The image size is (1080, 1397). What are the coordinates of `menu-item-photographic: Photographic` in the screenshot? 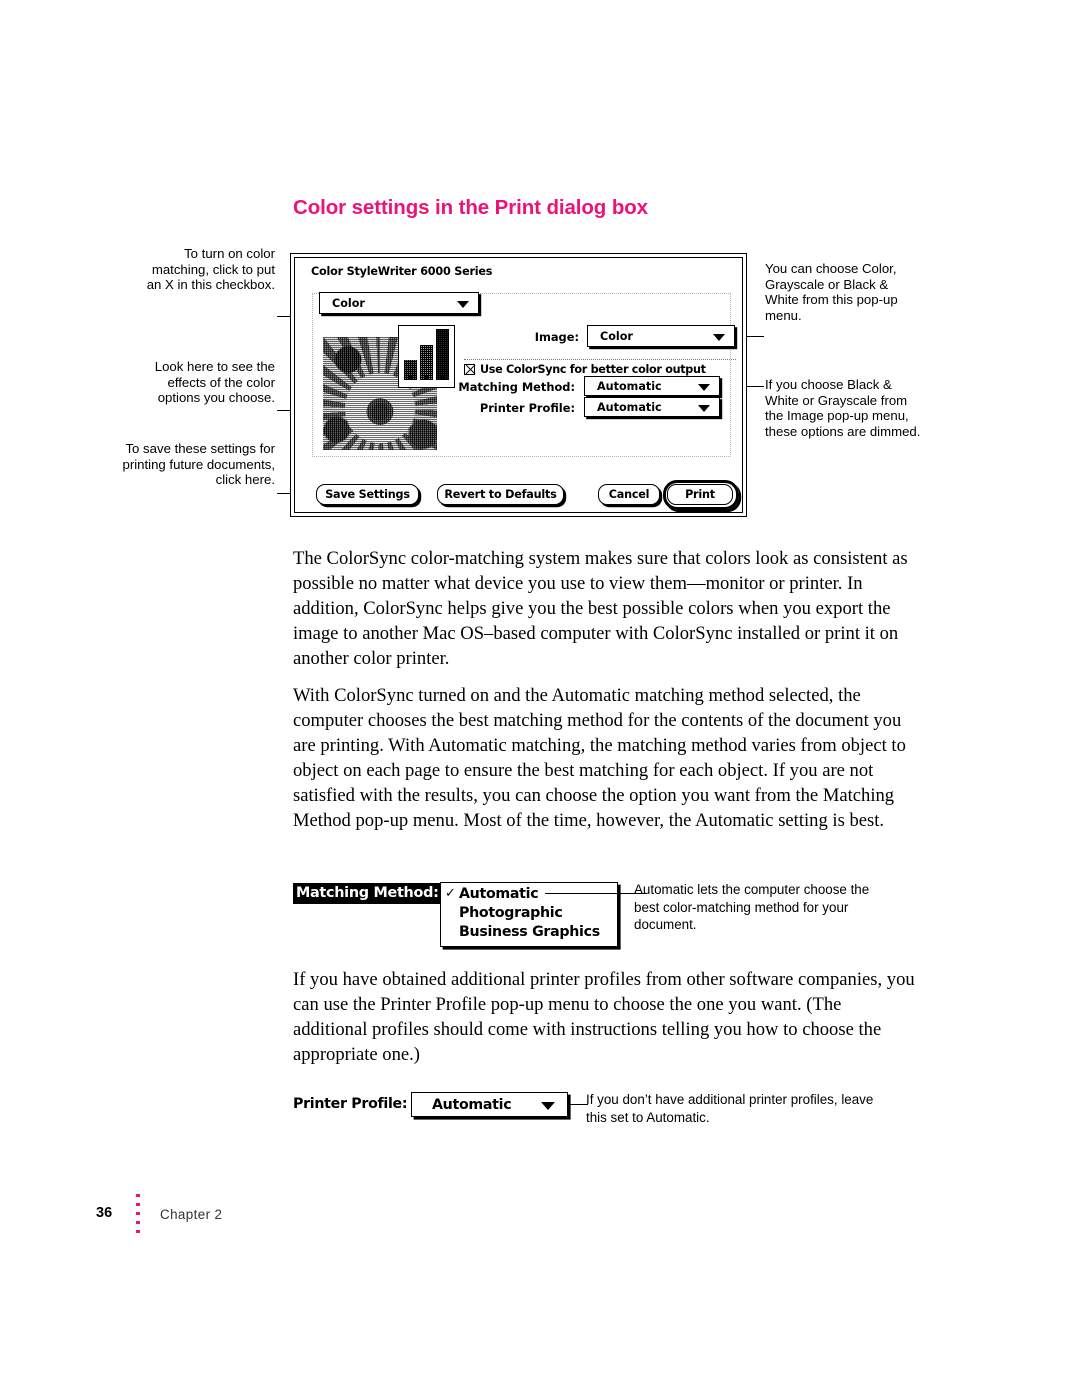 It's located at (529, 913).